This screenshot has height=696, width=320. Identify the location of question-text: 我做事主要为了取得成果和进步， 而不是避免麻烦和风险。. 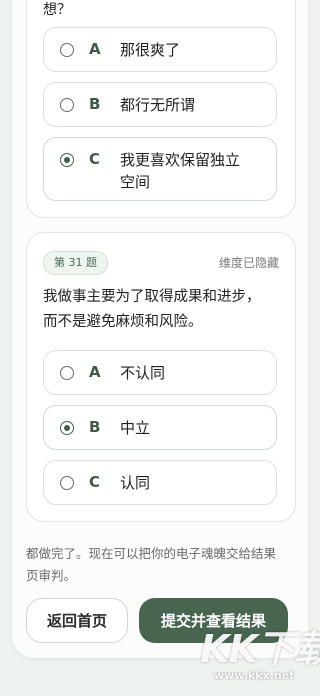
(163, 310).